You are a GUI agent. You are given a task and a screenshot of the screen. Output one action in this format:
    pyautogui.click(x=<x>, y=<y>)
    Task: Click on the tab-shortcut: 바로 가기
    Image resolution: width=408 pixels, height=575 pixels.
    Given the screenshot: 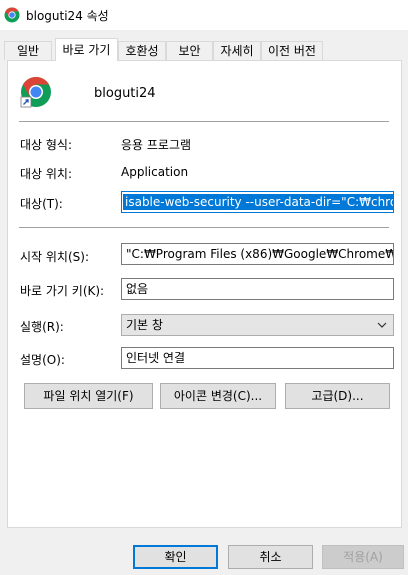 What is the action you would take?
    pyautogui.click(x=86, y=49)
    